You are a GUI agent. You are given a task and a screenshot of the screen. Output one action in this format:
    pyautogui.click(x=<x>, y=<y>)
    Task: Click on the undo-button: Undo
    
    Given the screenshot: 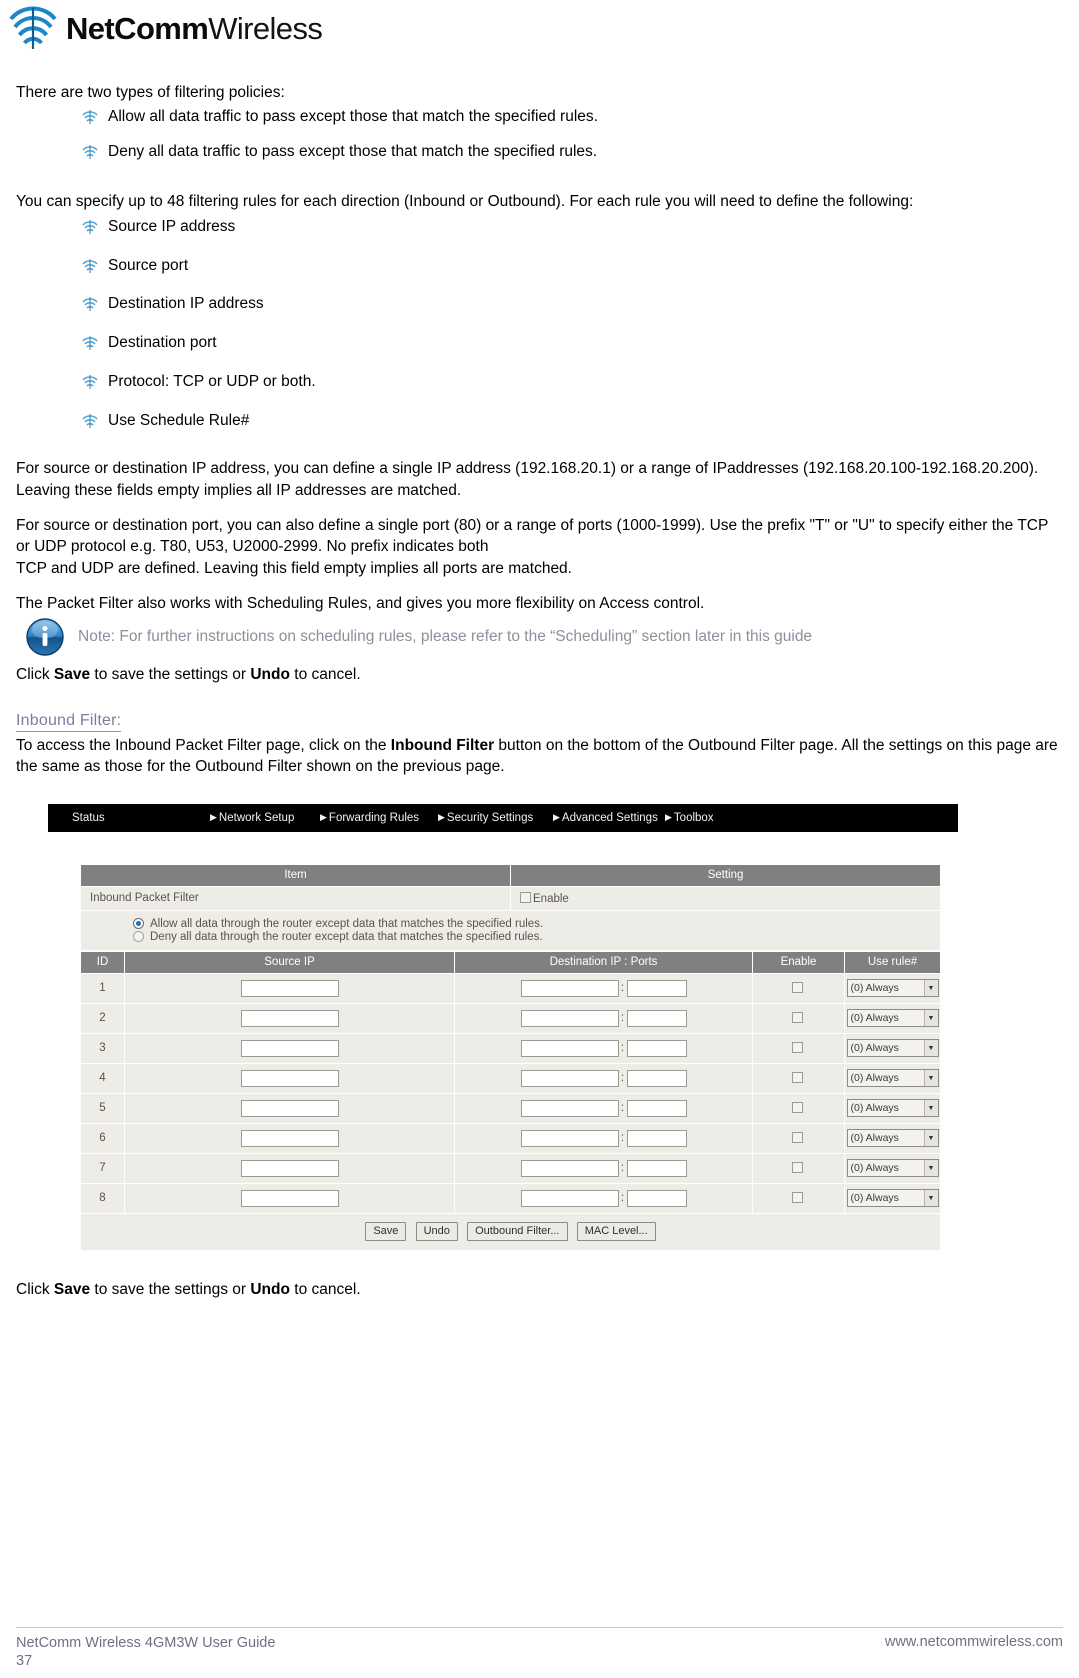 What is the action you would take?
    pyautogui.click(x=436, y=1231)
    